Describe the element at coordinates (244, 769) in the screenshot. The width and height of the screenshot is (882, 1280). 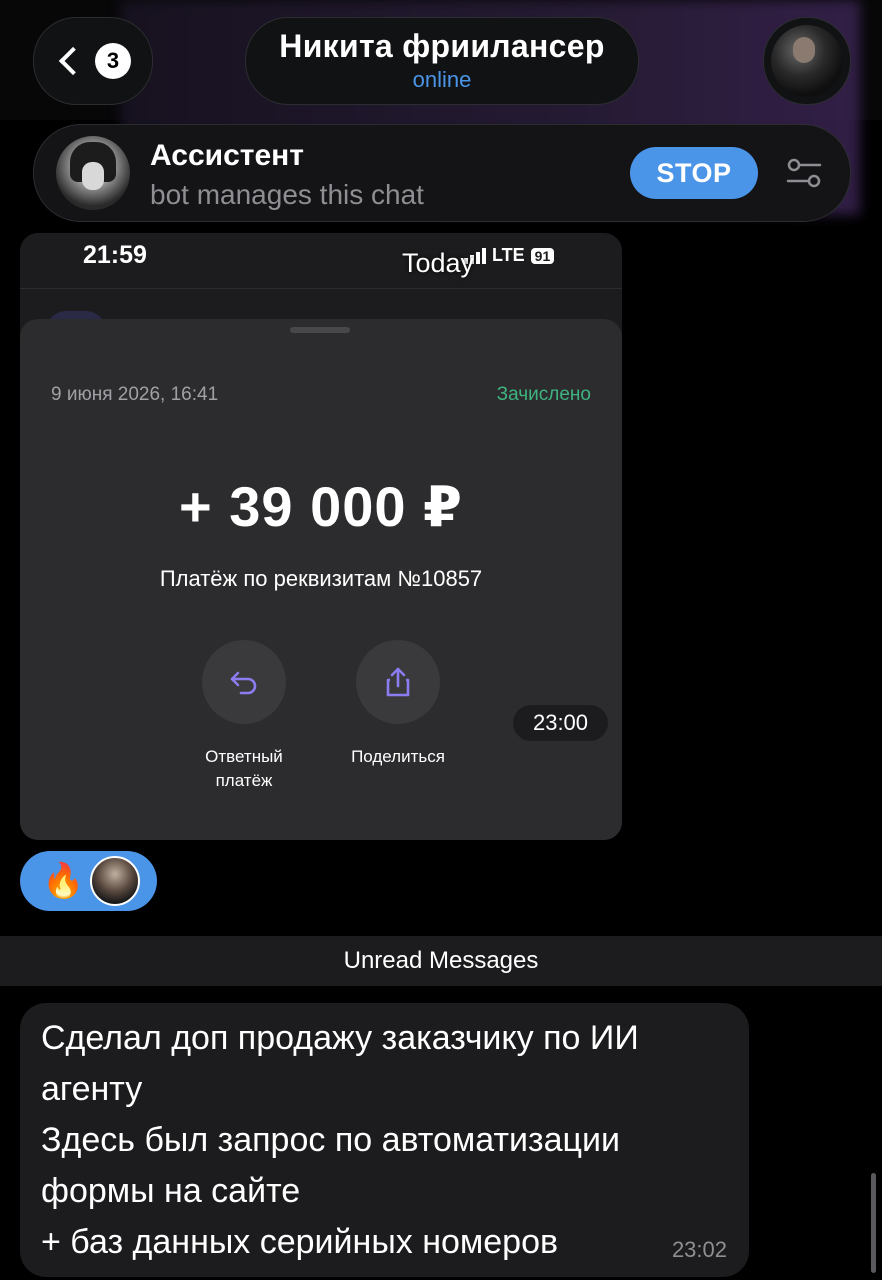
I see `reply-payment-label: Ответный платёж` at that location.